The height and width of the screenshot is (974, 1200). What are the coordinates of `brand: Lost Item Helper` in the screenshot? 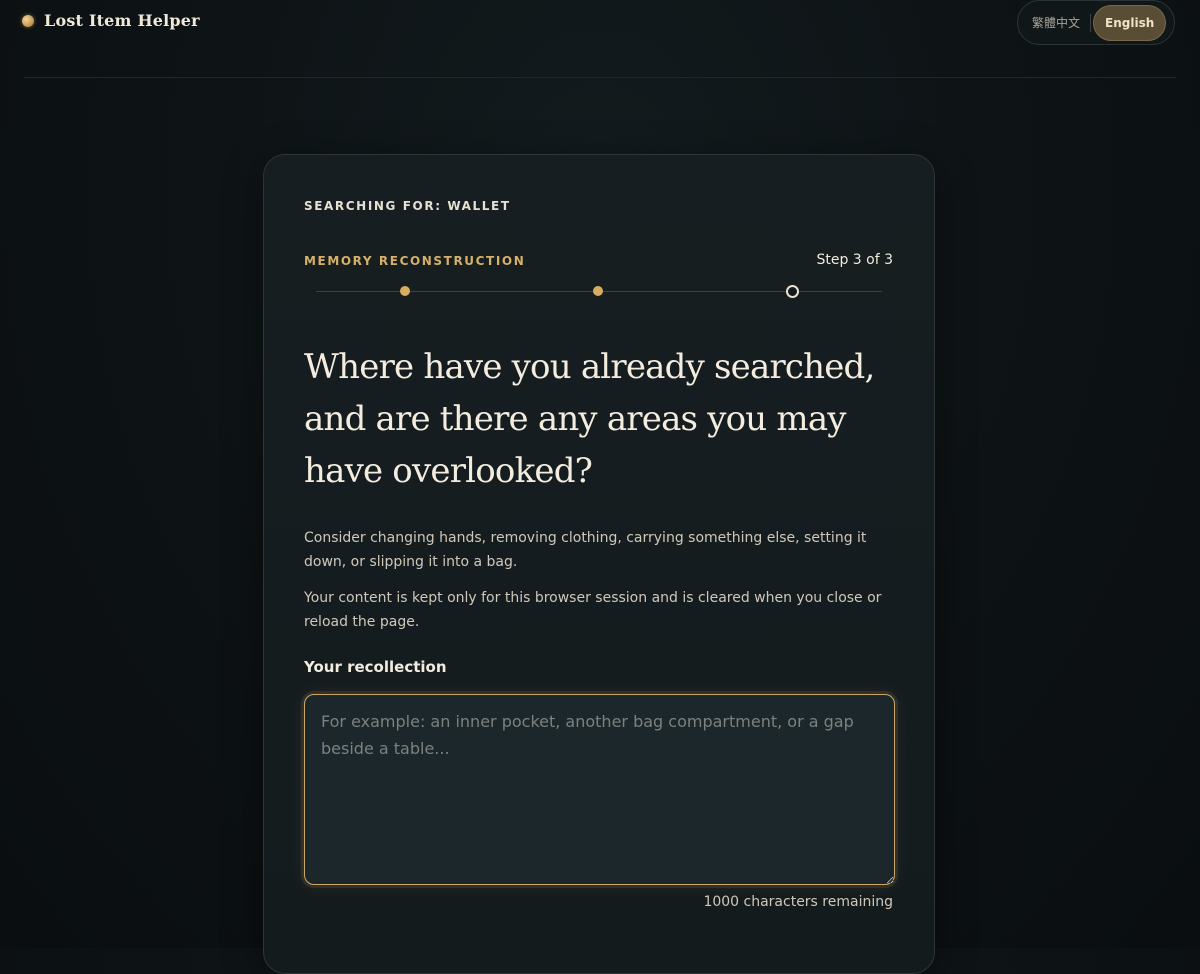 It's located at (111, 20).